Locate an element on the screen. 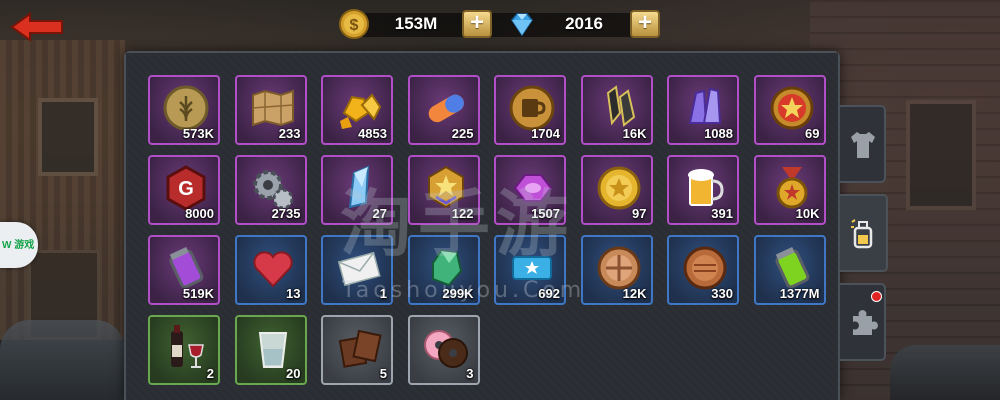 This screenshot has height=400, width=1000. potion-icon is located at coordinates (862, 234).